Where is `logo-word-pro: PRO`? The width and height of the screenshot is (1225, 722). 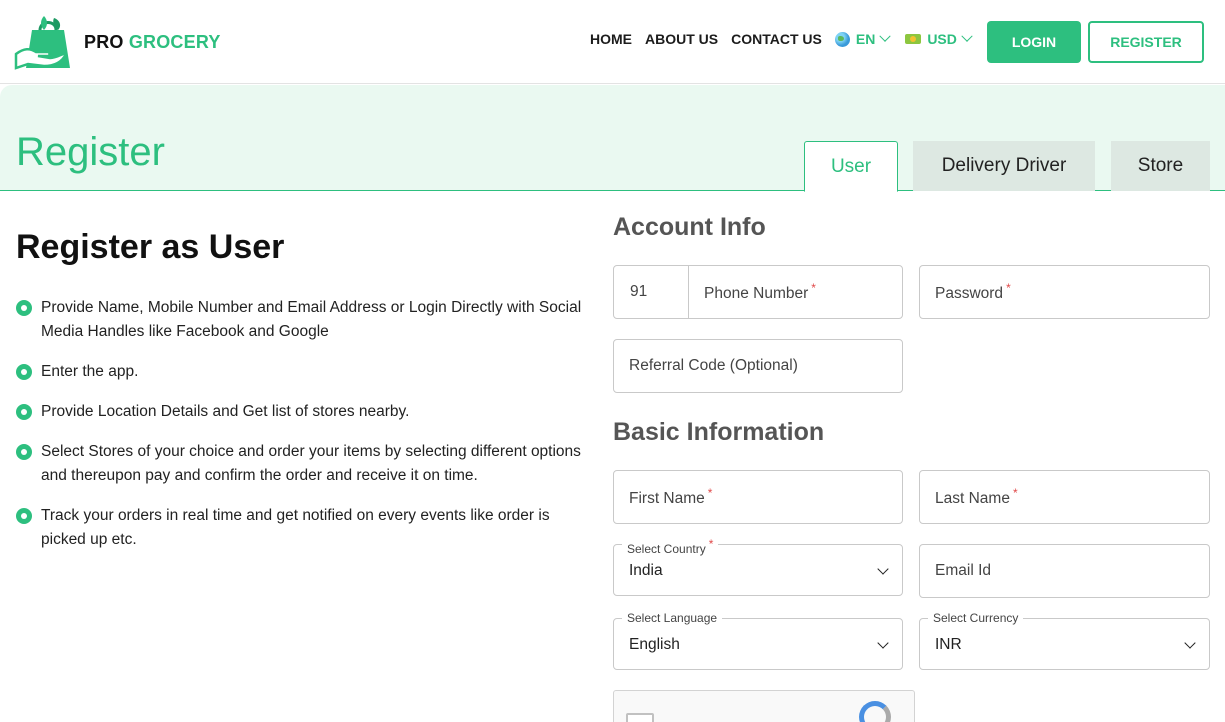 logo-word-pro: PRO is located at coordinates (104, 41).